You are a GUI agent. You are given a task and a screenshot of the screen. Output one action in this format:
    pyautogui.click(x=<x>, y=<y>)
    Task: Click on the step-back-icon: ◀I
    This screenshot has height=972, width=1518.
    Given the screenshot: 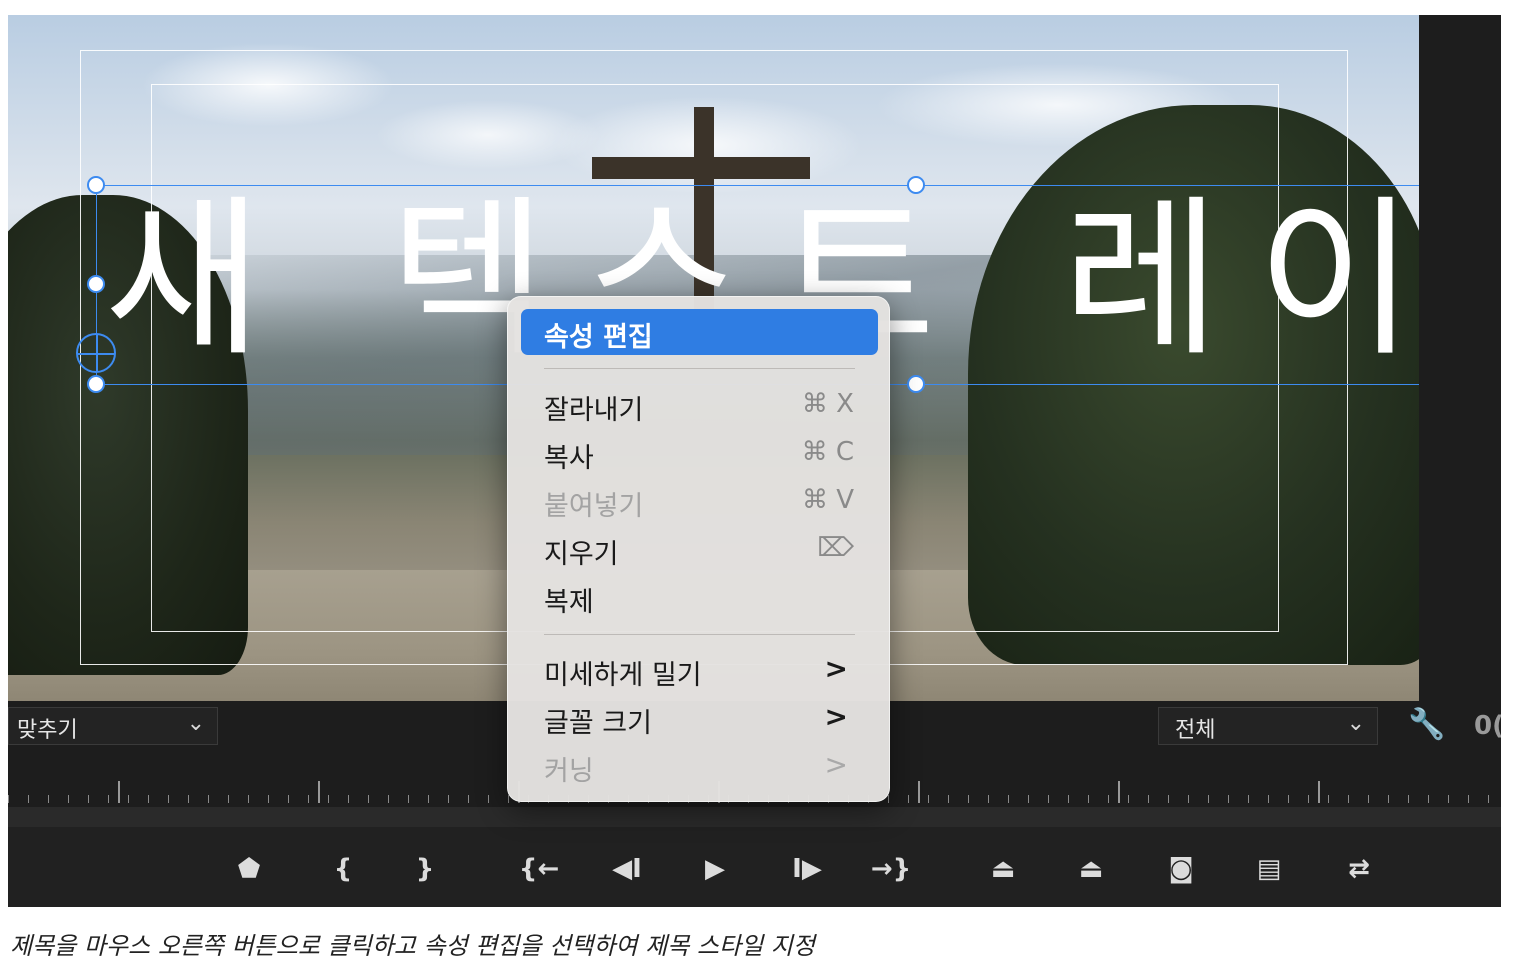 What is the action you would take?
    pyautogui.click(x=627, y=869)
    